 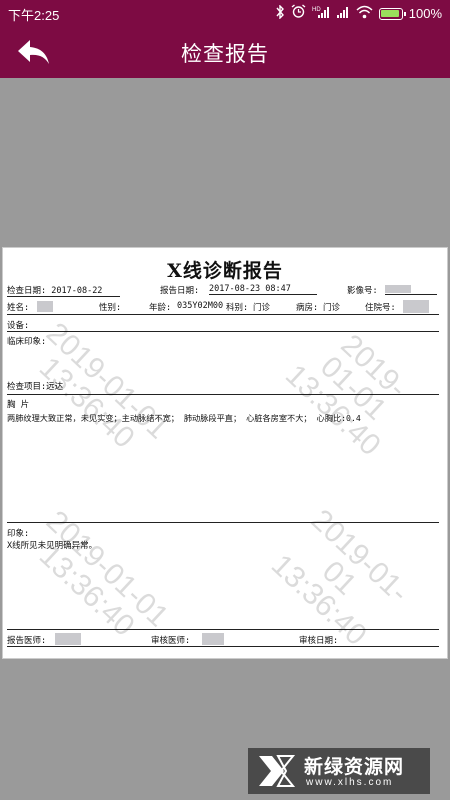 I want to click on dept-label: 科别:, so click(x=237, y=308).